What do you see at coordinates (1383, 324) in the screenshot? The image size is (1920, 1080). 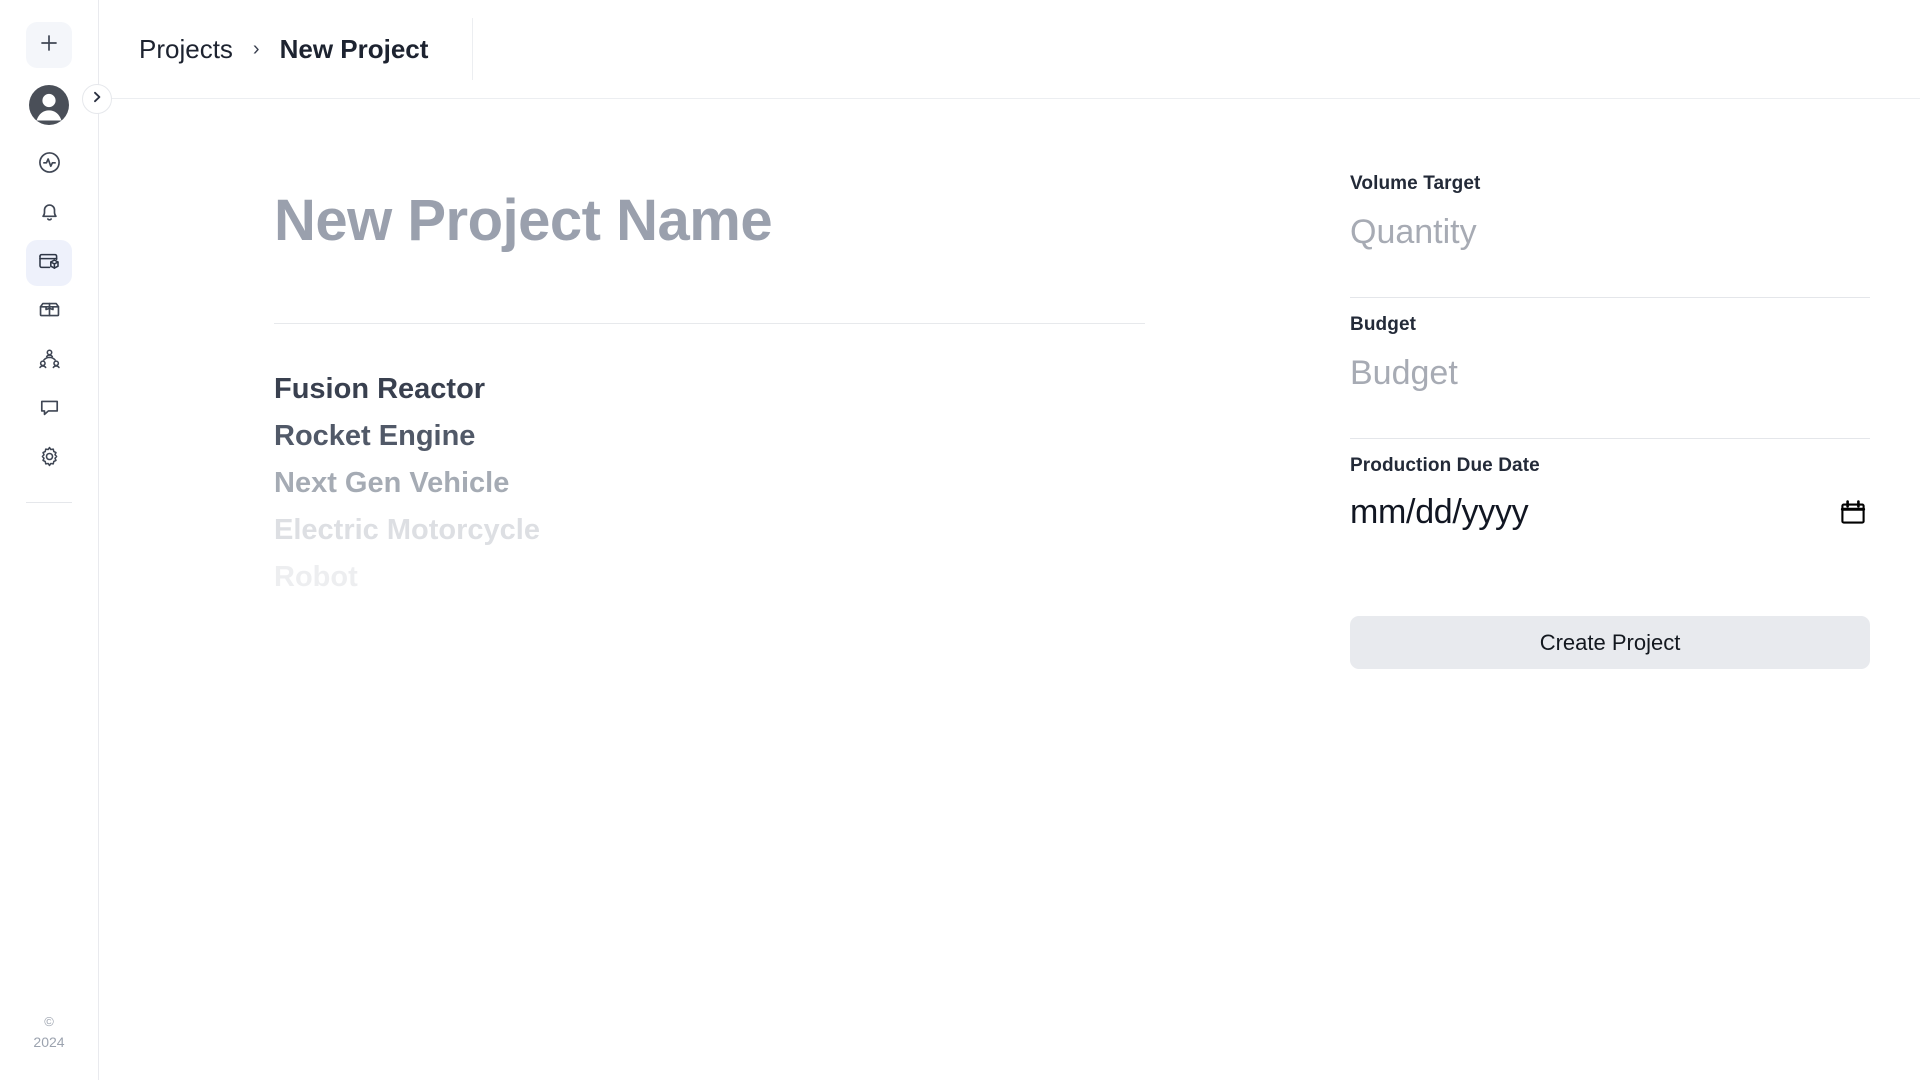 I see `budget-label: Budget` at bounding box center [1383, 324].